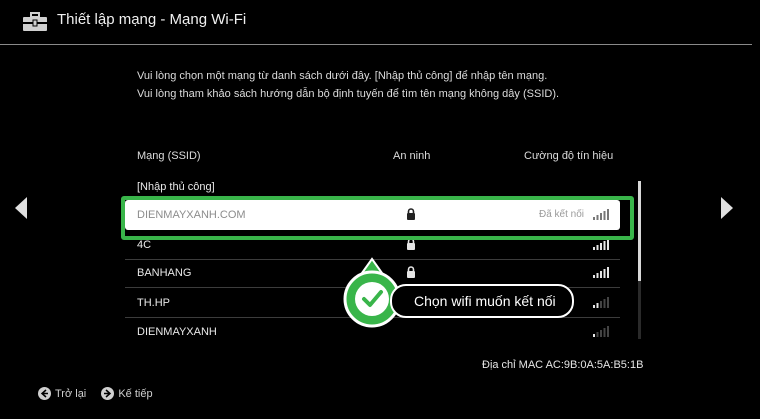  I want to click on network-row-dienmayxanh-com: DIENMAYXANH.COM Đã kết nối, so click(372, 215).